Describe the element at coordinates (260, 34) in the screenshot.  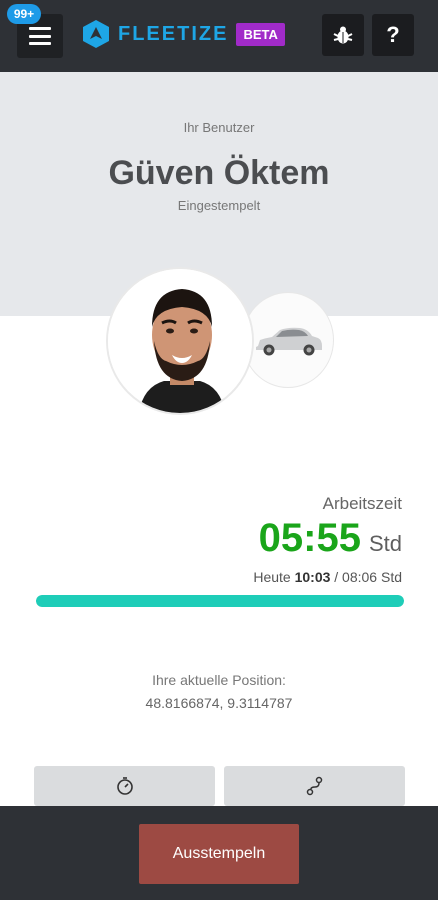
I see `beta-badge: BETA` at that location.